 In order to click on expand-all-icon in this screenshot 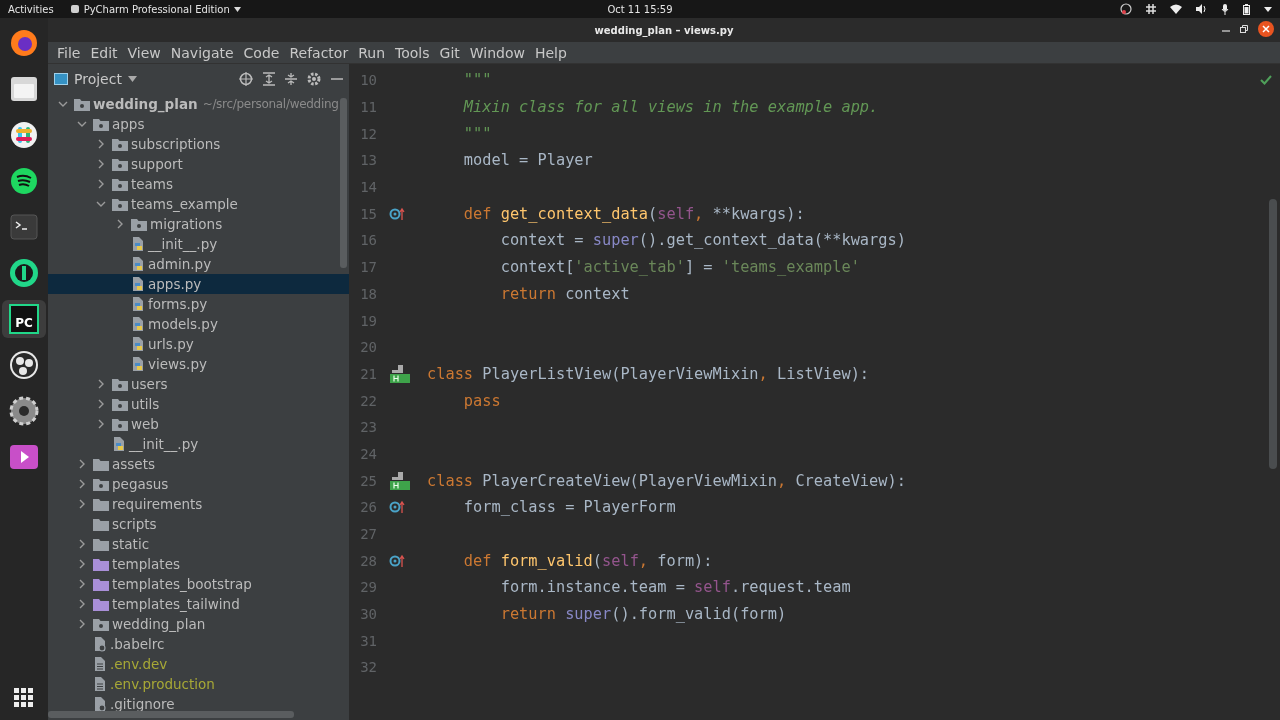, I will do `click(269, 79)`.